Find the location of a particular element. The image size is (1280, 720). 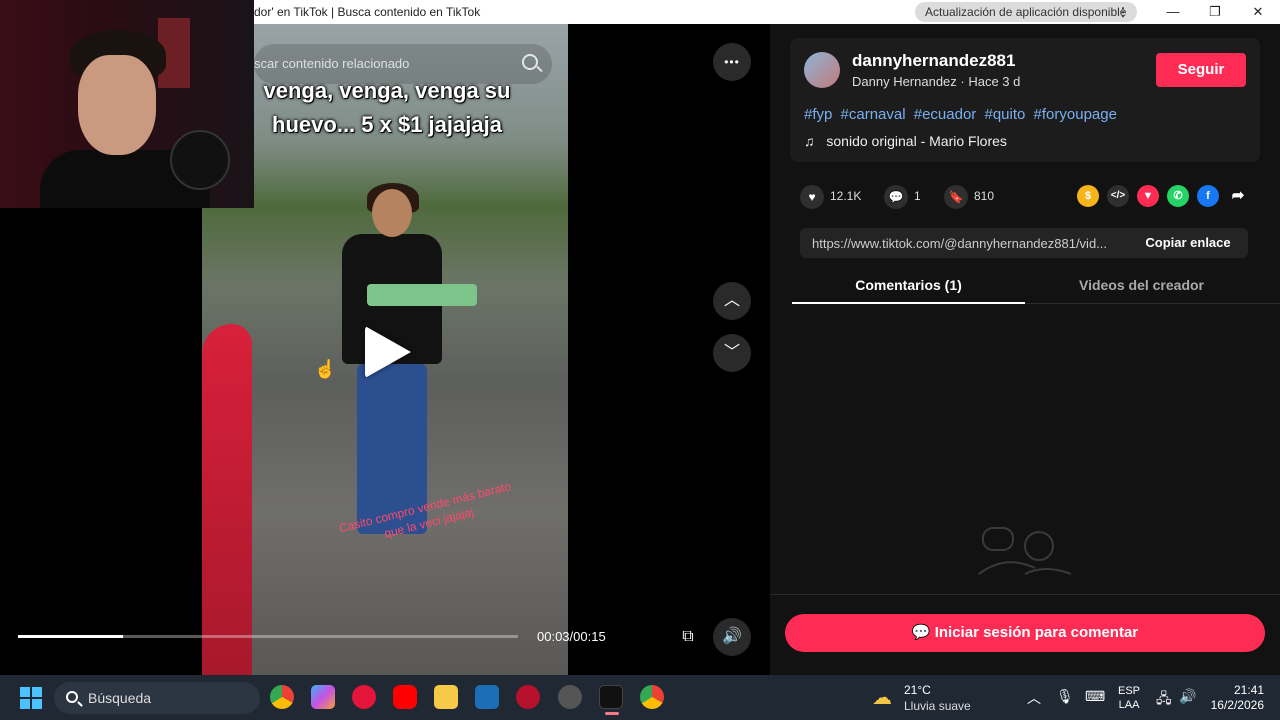

chat-bubble-icon: 💬 is located at coordinates (923, 632).